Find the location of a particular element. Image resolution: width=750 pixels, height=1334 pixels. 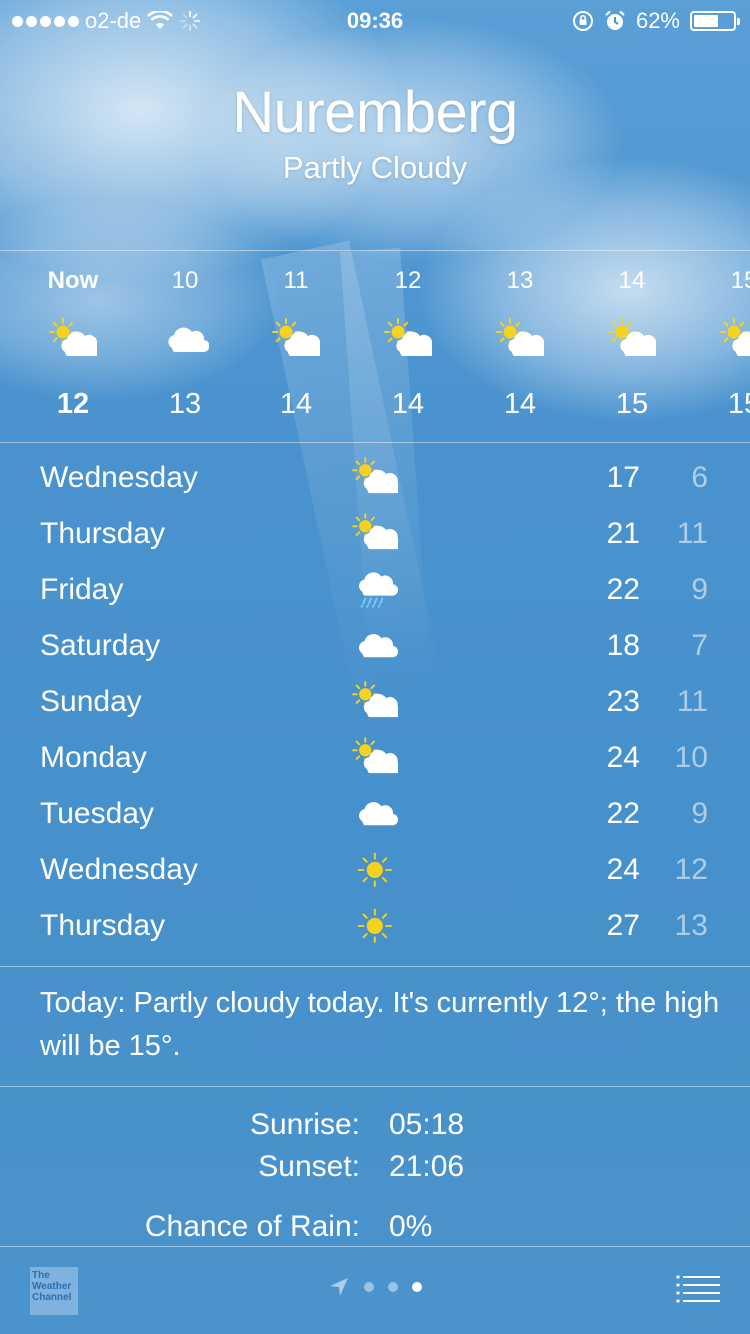

hourly-time: 10 is located at coordinates (185, 280).